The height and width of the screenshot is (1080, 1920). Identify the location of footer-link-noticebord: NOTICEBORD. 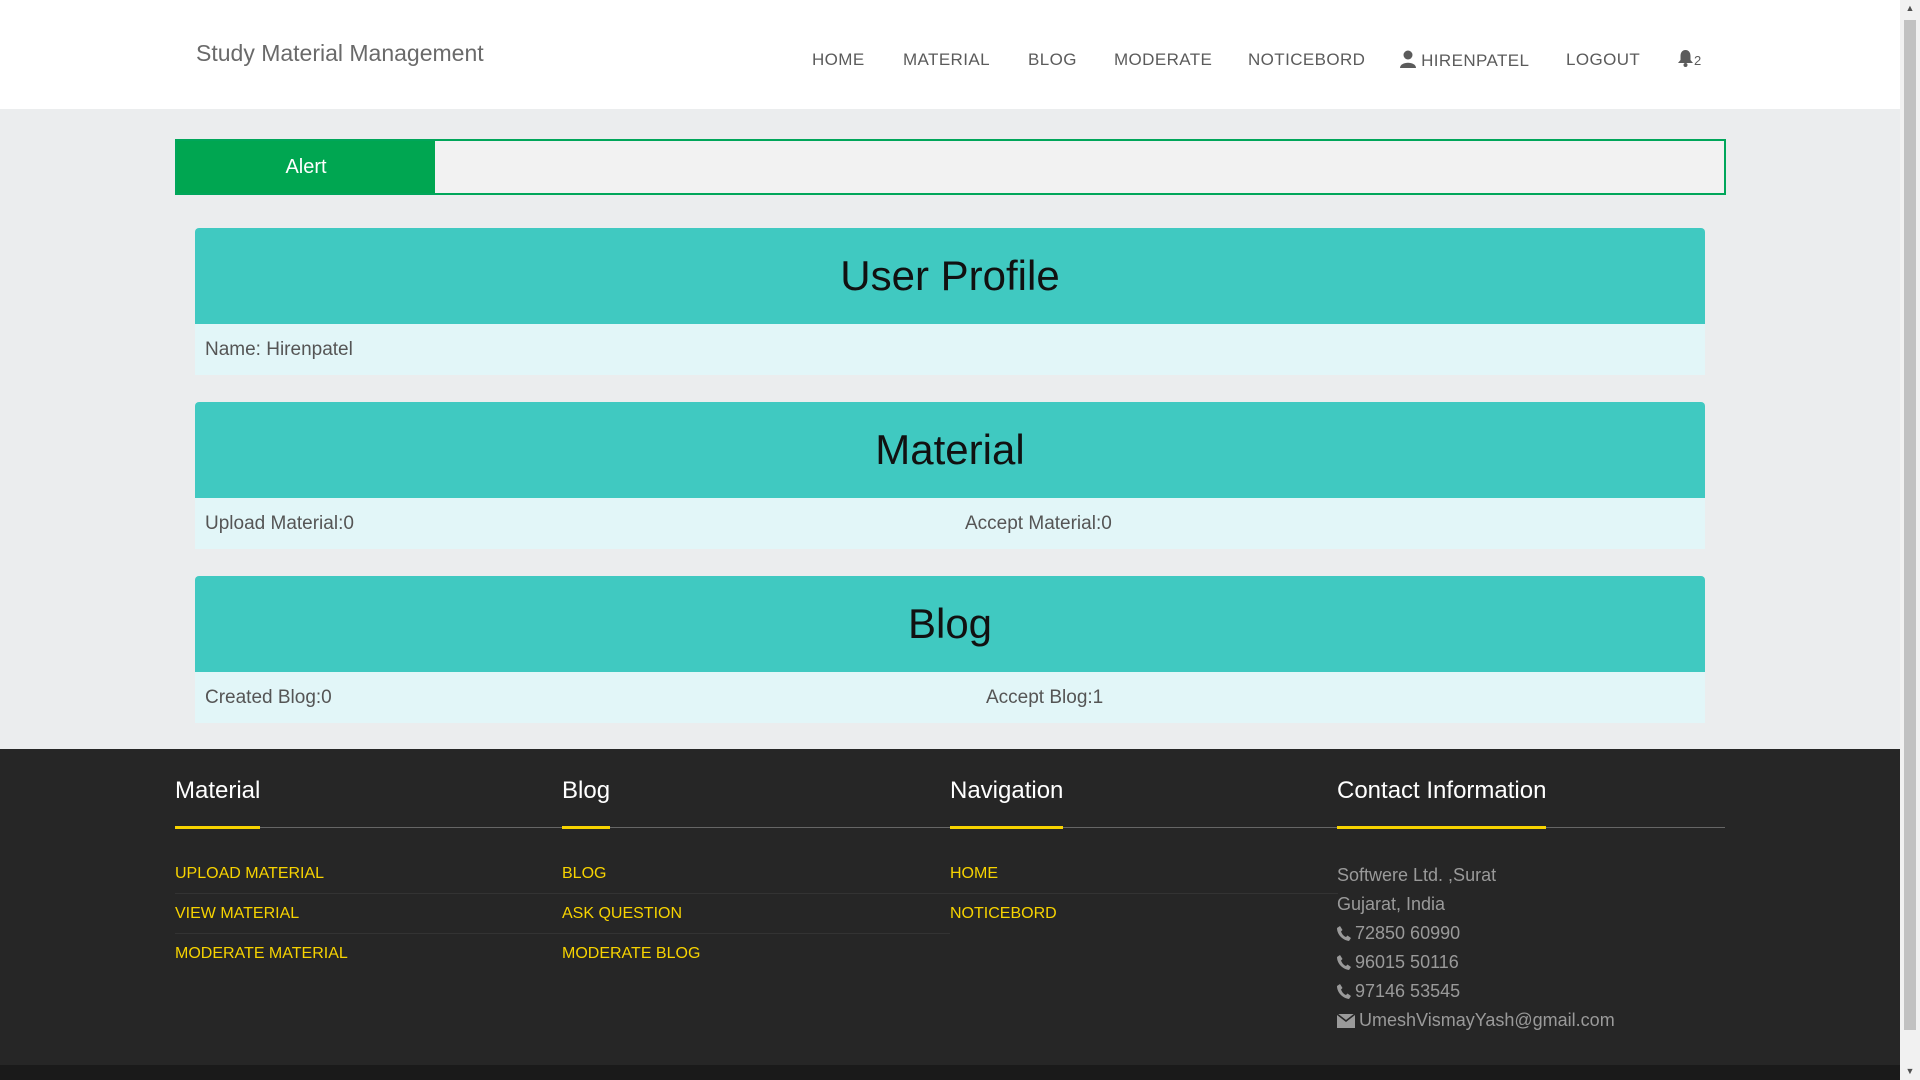
(1144, 914).